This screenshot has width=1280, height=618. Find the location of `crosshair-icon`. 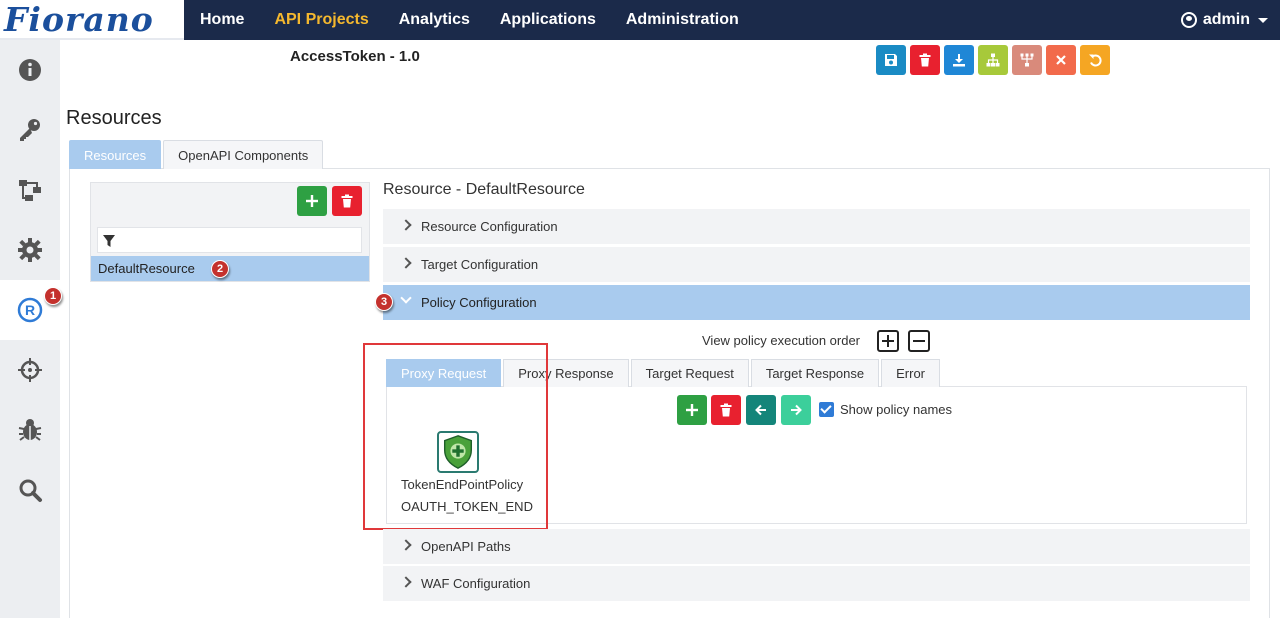

crosshair-icon is located at coordinates (30, 370).